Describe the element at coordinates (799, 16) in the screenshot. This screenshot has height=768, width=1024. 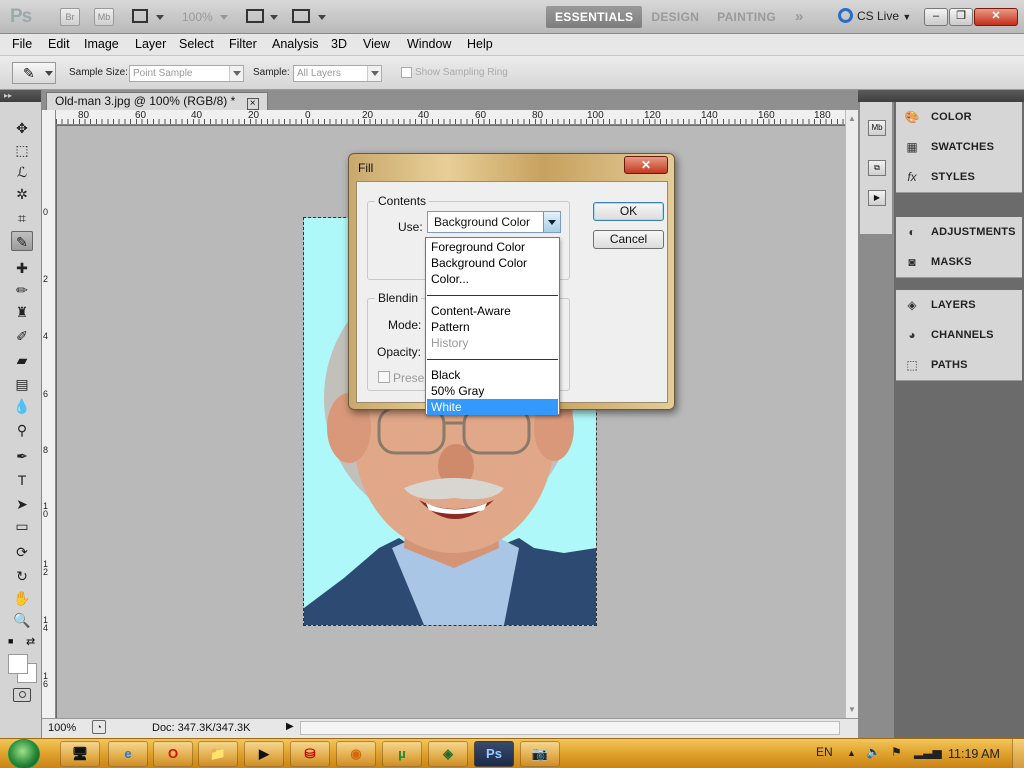
I see `more-workspaces-button: »` at that location.